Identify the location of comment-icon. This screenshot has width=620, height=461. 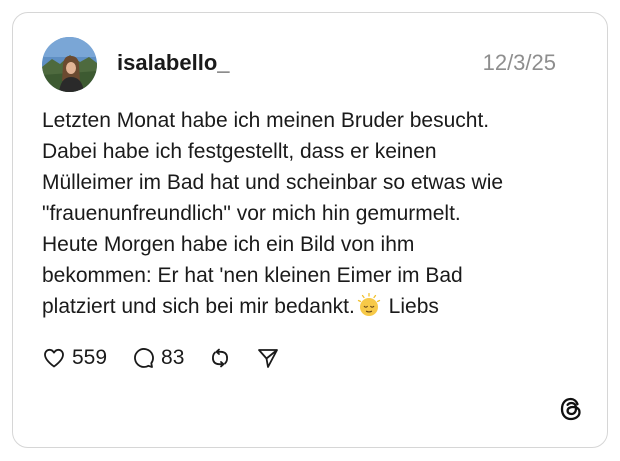
(143, 358).